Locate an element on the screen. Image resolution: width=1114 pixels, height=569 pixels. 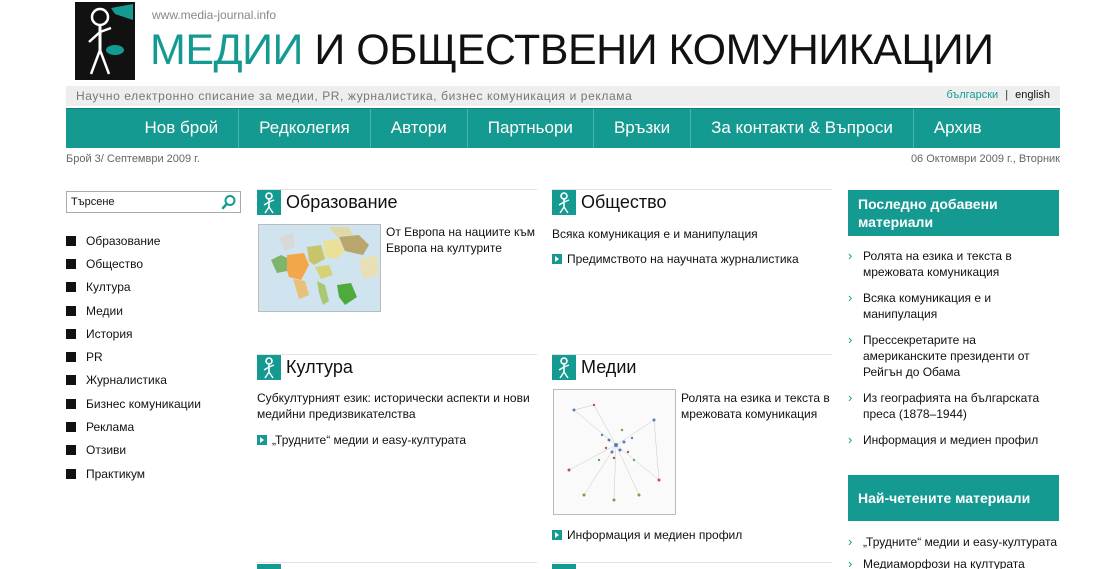
related-article-link: „Трудните“ медии и easy-културата is located at coordinates (361, 440).